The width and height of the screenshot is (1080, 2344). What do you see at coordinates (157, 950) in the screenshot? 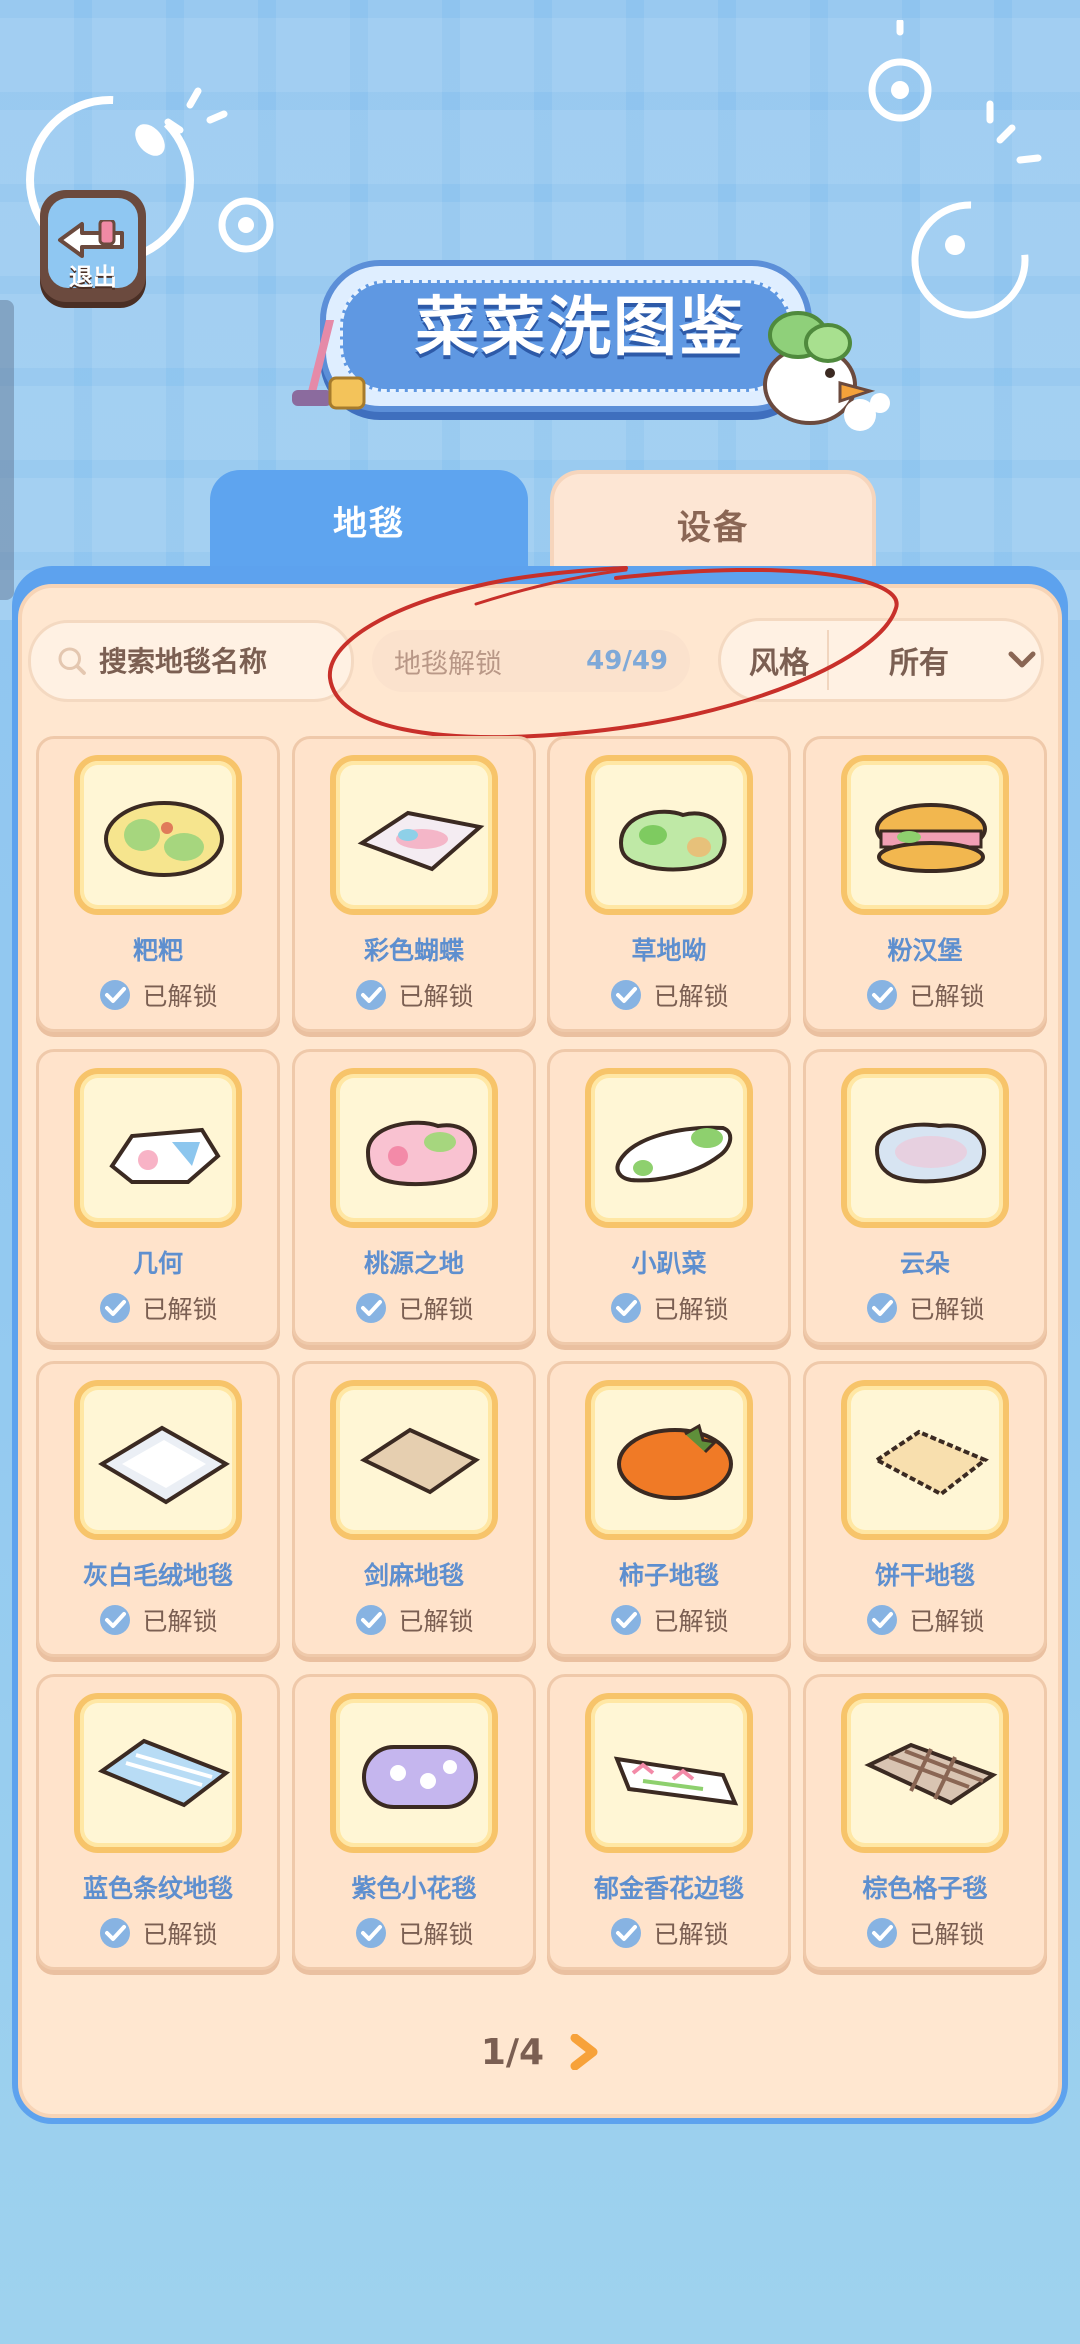
I see `rug-name: 粑粑` at bounding box center [157, 950].